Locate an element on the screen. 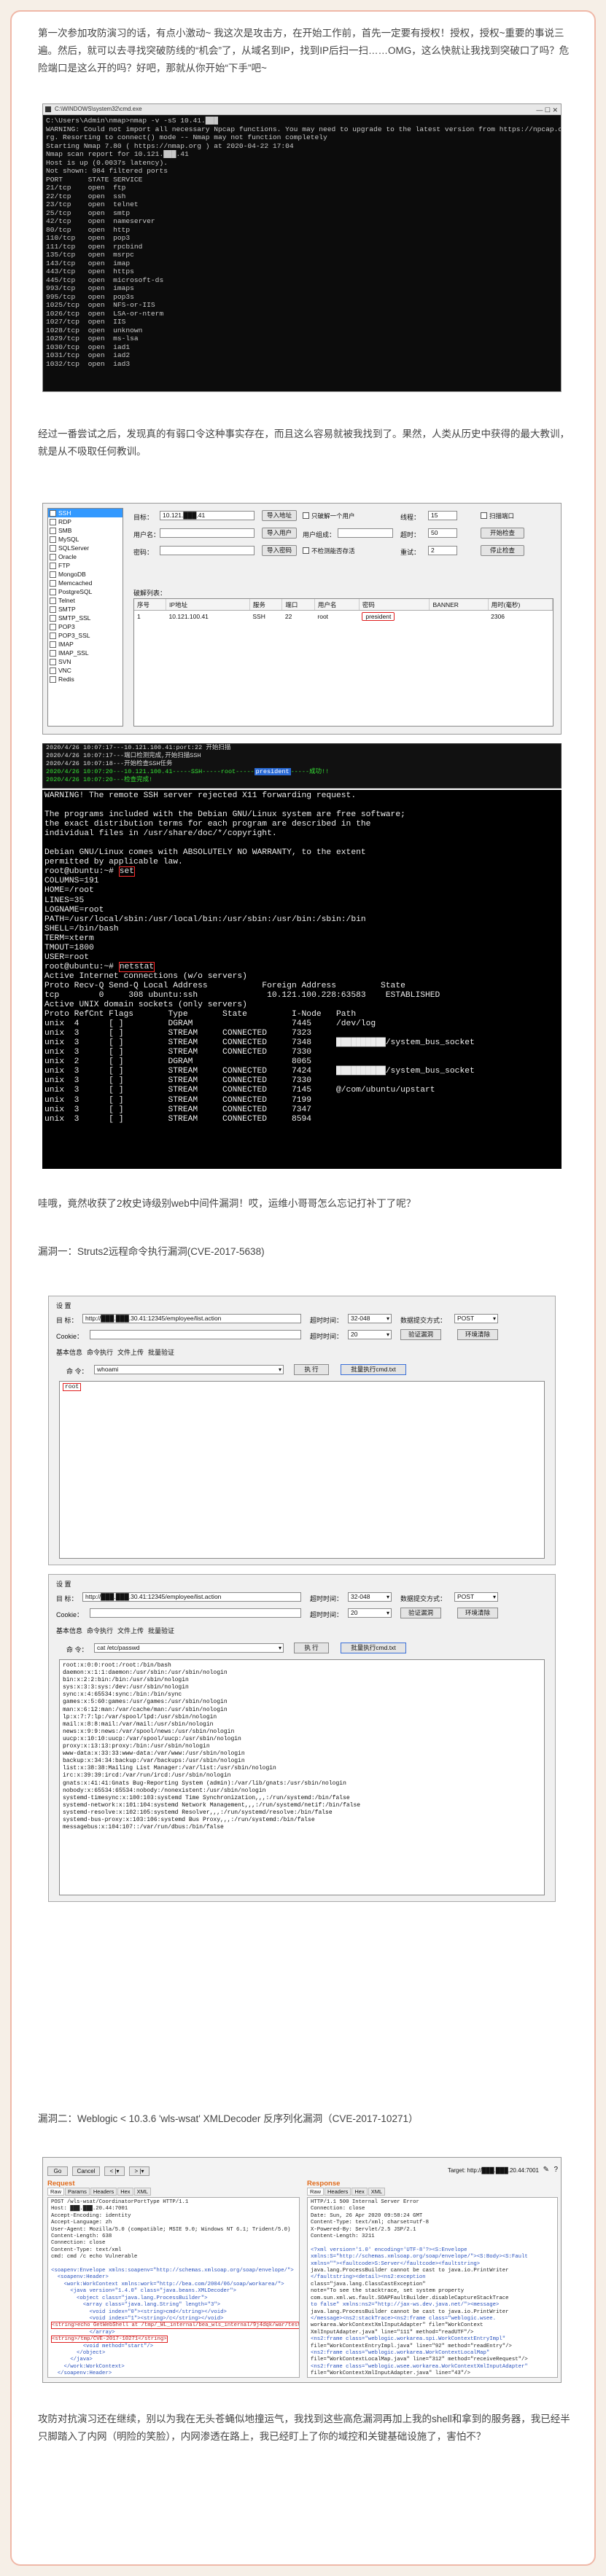 The height and width of the screenshot is (2576, 606). protocol-option: Telnet is located at coordinates (86, 600).